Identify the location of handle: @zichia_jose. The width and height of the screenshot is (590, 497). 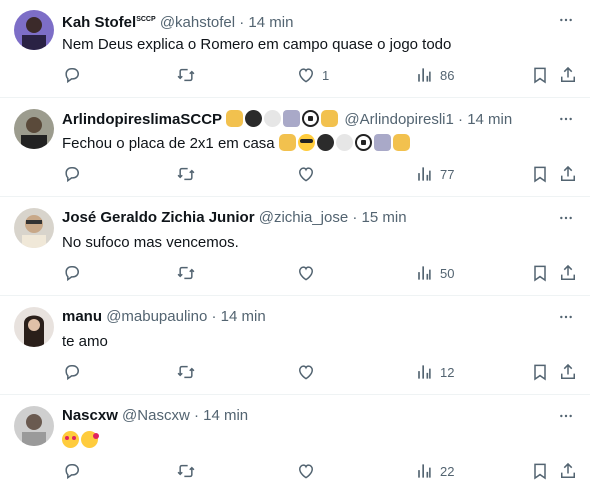
(303, 217).